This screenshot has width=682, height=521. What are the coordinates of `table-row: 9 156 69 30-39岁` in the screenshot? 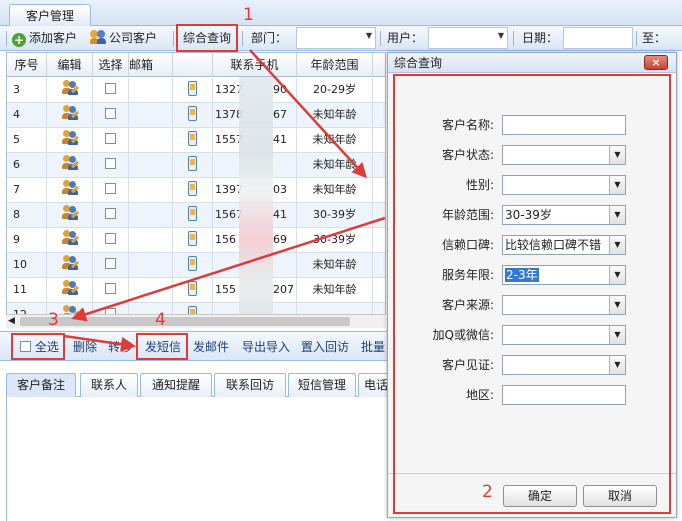 It's located at (196, 240).